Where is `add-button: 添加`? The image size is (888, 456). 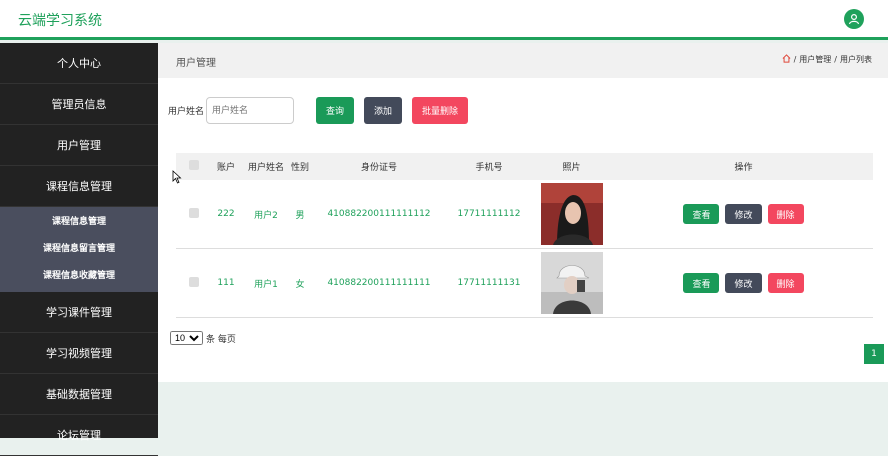 add-button: 添加 is located at coordinates (383, 110).